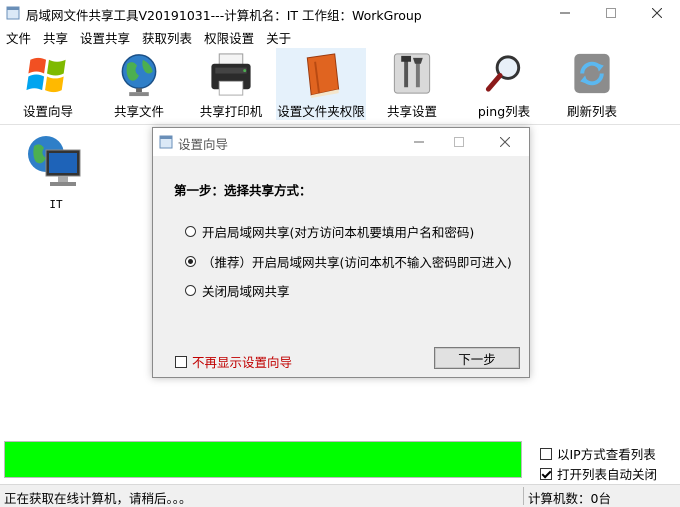  I want to click on auto-close-checkbox: 打开列表自动关闭, so click(598, 473).